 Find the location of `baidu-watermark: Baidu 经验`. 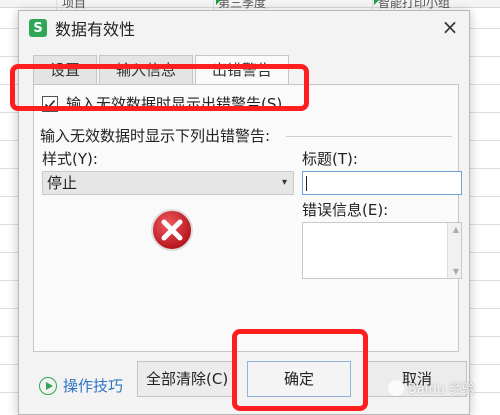

baidu-watermark: Baidu 经验 is located at coordinates (431, 387).